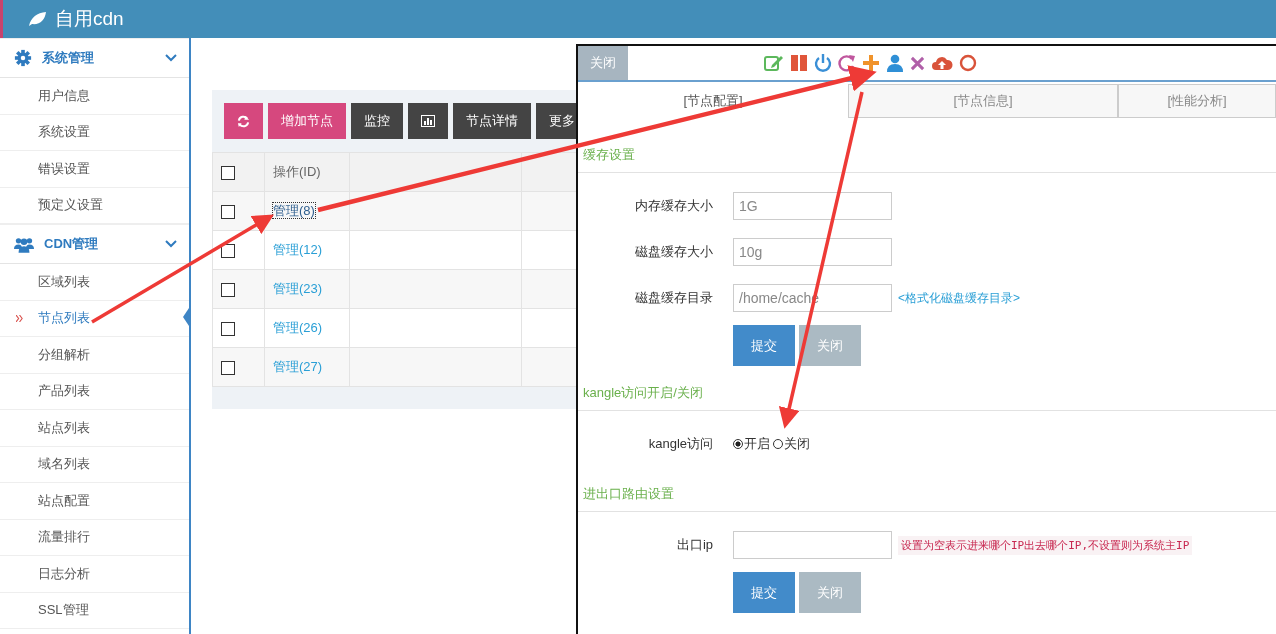 This screenshot has width=1276, height=634. I want to click on input-field, so click(812, 545).